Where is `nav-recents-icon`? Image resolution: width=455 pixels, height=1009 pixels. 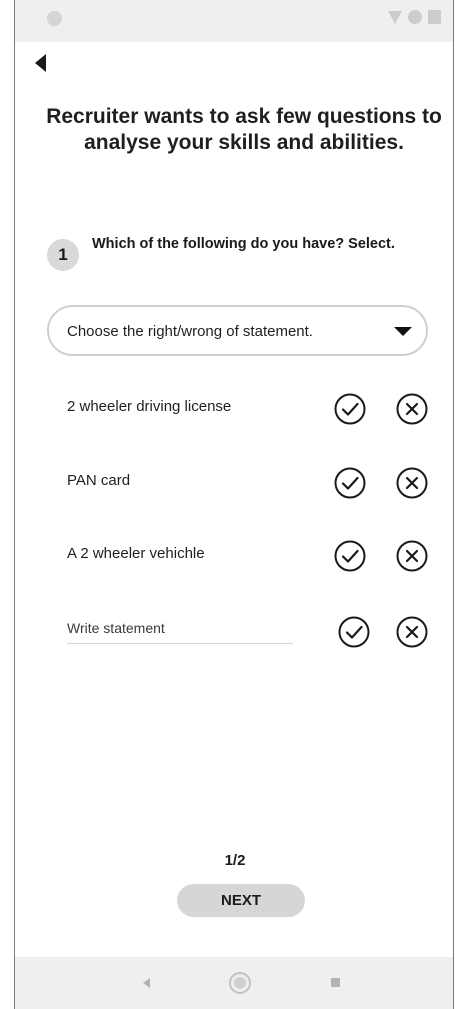 nav-recents-icon is located at coordinates (335, 982).